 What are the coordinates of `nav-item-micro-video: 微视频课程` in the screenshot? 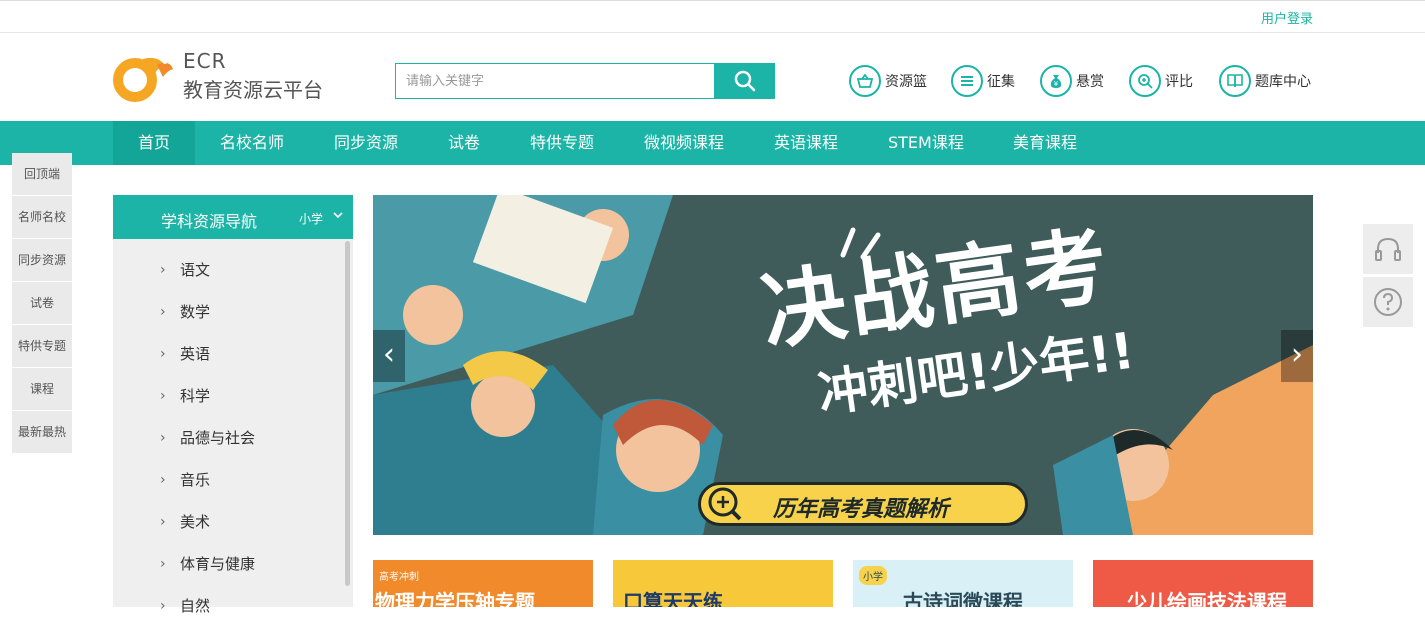 It's located at (684, 143).